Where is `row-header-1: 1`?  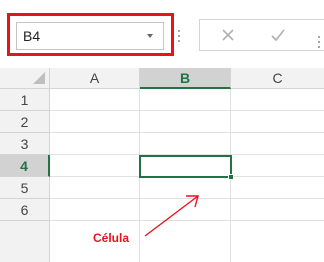
row-header-1: 1 is located at coordinates (25, 100).